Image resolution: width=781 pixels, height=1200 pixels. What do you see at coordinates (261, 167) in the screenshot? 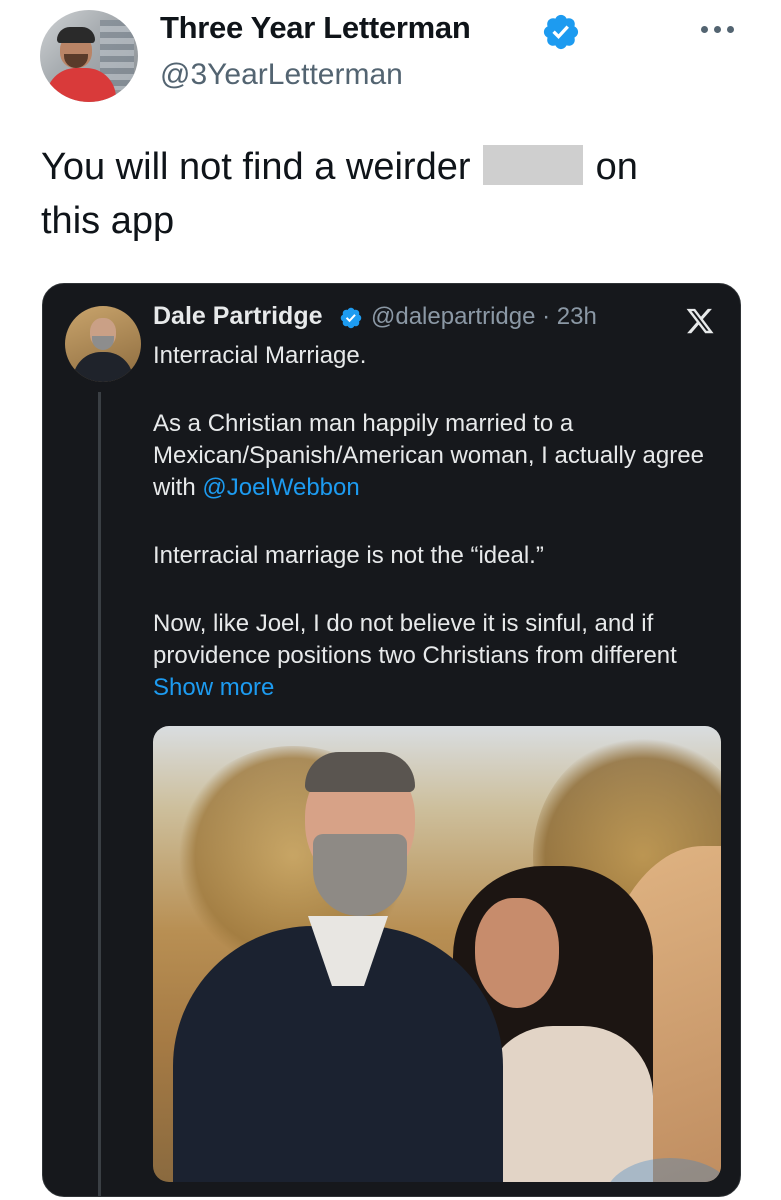
I see `tweet-text-start: You will not find a weirder` at bounding box center [261, 167].